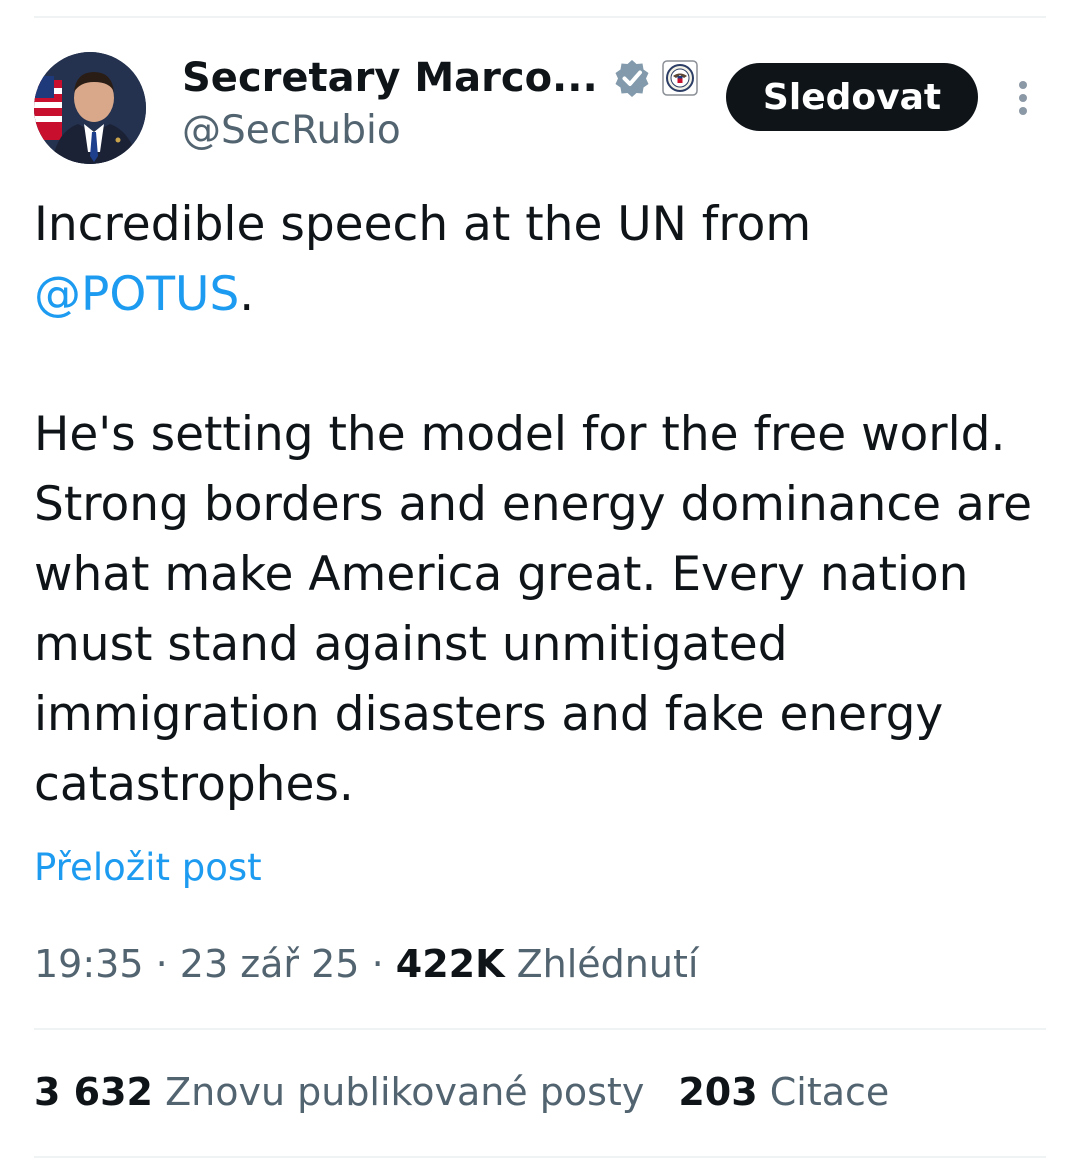  Describe the element at coordinates (540, 17) in the screenshot. I see `top-divider` at that location.